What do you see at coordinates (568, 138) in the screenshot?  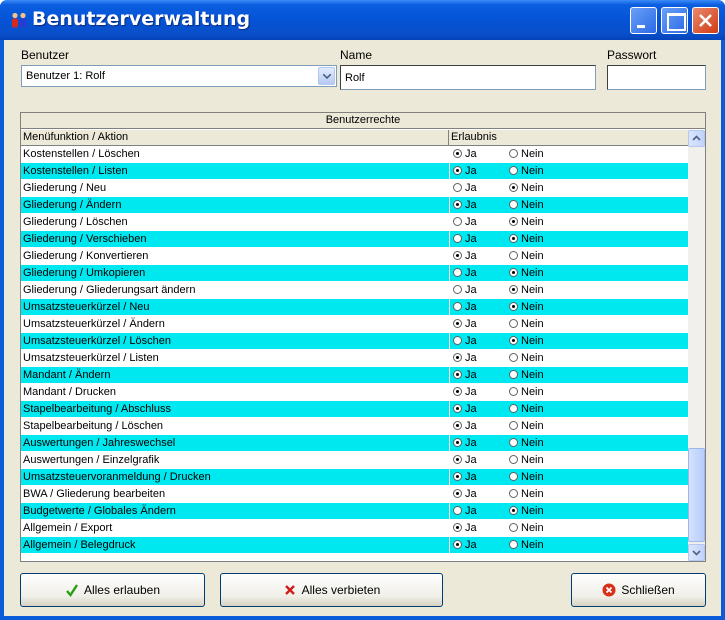 I see `column-header-permission: Erlaubnis` at bounding box center [568, 138].